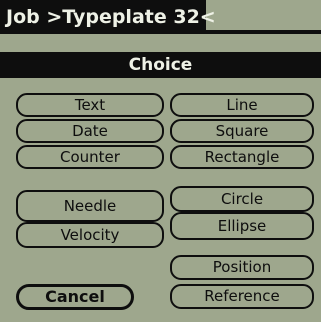 The width and height of the screenshot is (321, 322). What do you see at coordinates (242, 199) in the screenshot?
I see `circle-button: Circle` at bounding box center [242, 199].